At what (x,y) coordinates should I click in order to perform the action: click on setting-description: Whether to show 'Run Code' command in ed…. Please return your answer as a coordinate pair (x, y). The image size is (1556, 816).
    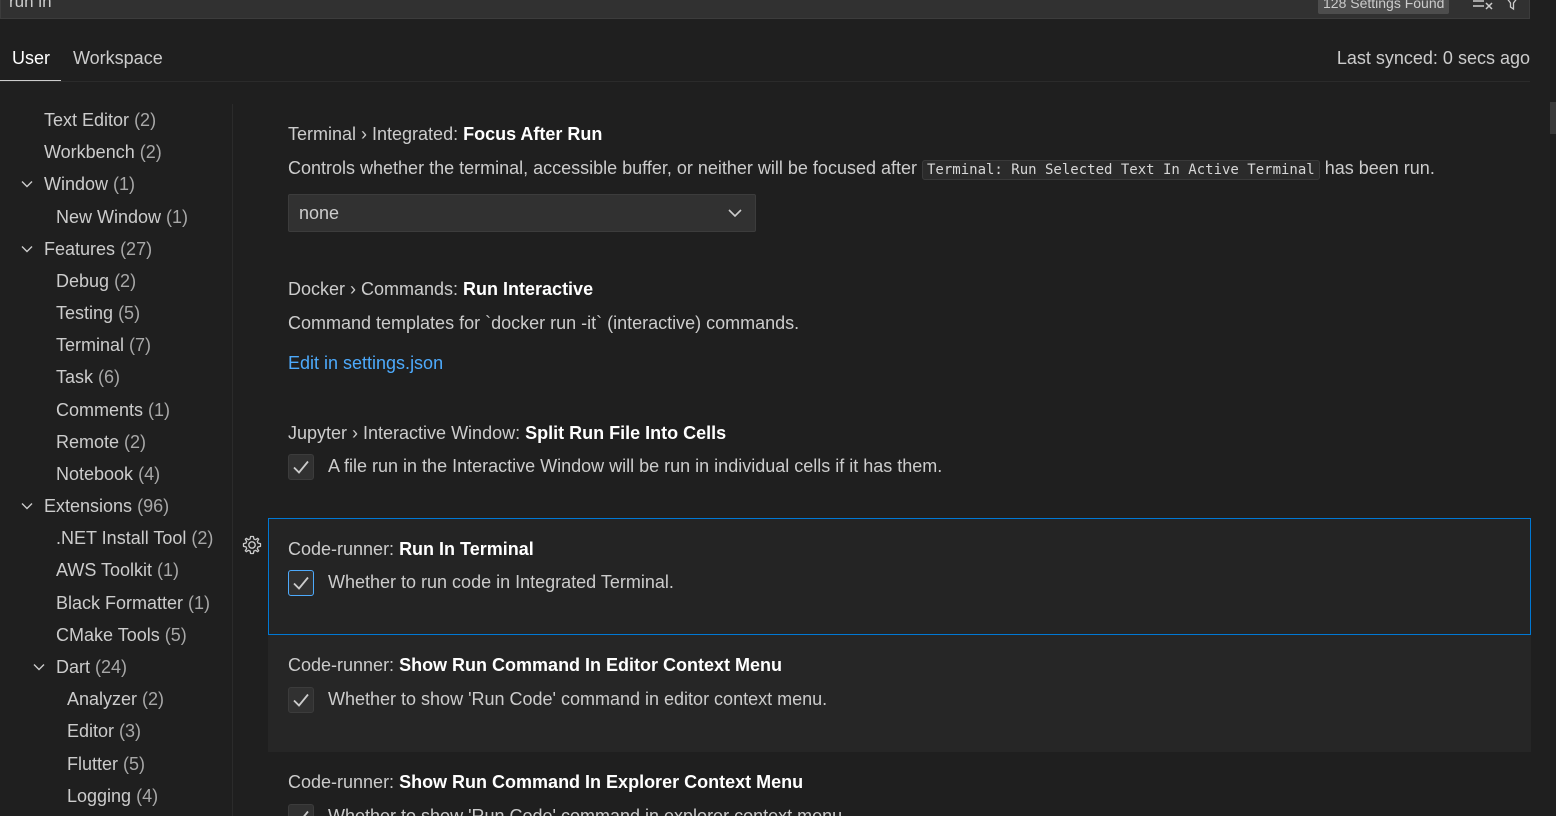
    Looking at the image, I should click on (578, 699).